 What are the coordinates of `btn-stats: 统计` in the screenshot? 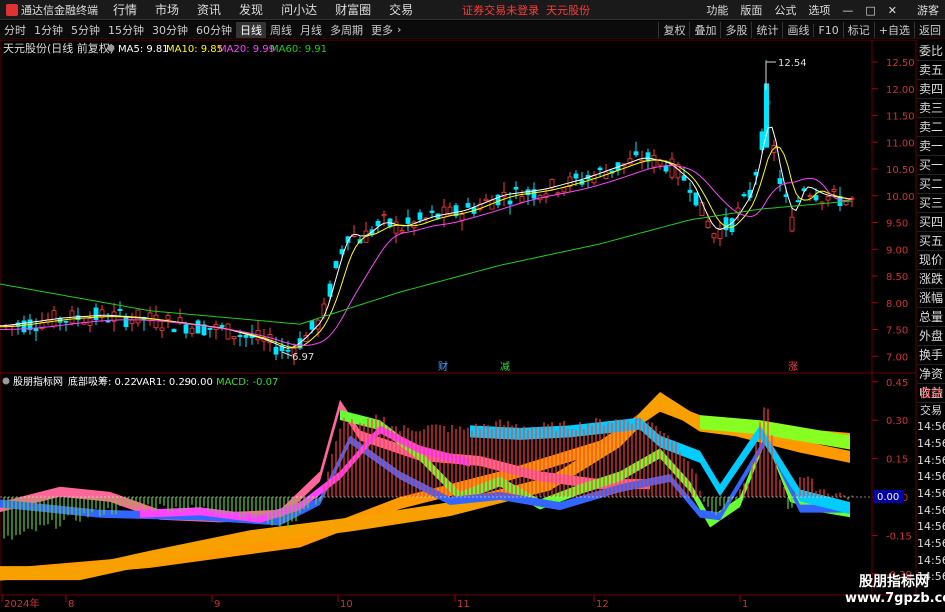 It's located at (766, 30).